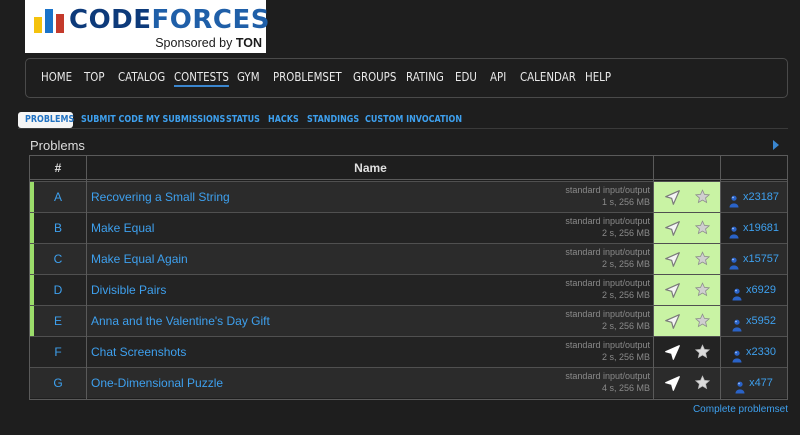 The width and height of the screenshot is (800, 435). Describe the element at coordinates (413, 120) in the screenshot. I see `tab-custom-invocation: CUSTOM INVOCATION` at that location.